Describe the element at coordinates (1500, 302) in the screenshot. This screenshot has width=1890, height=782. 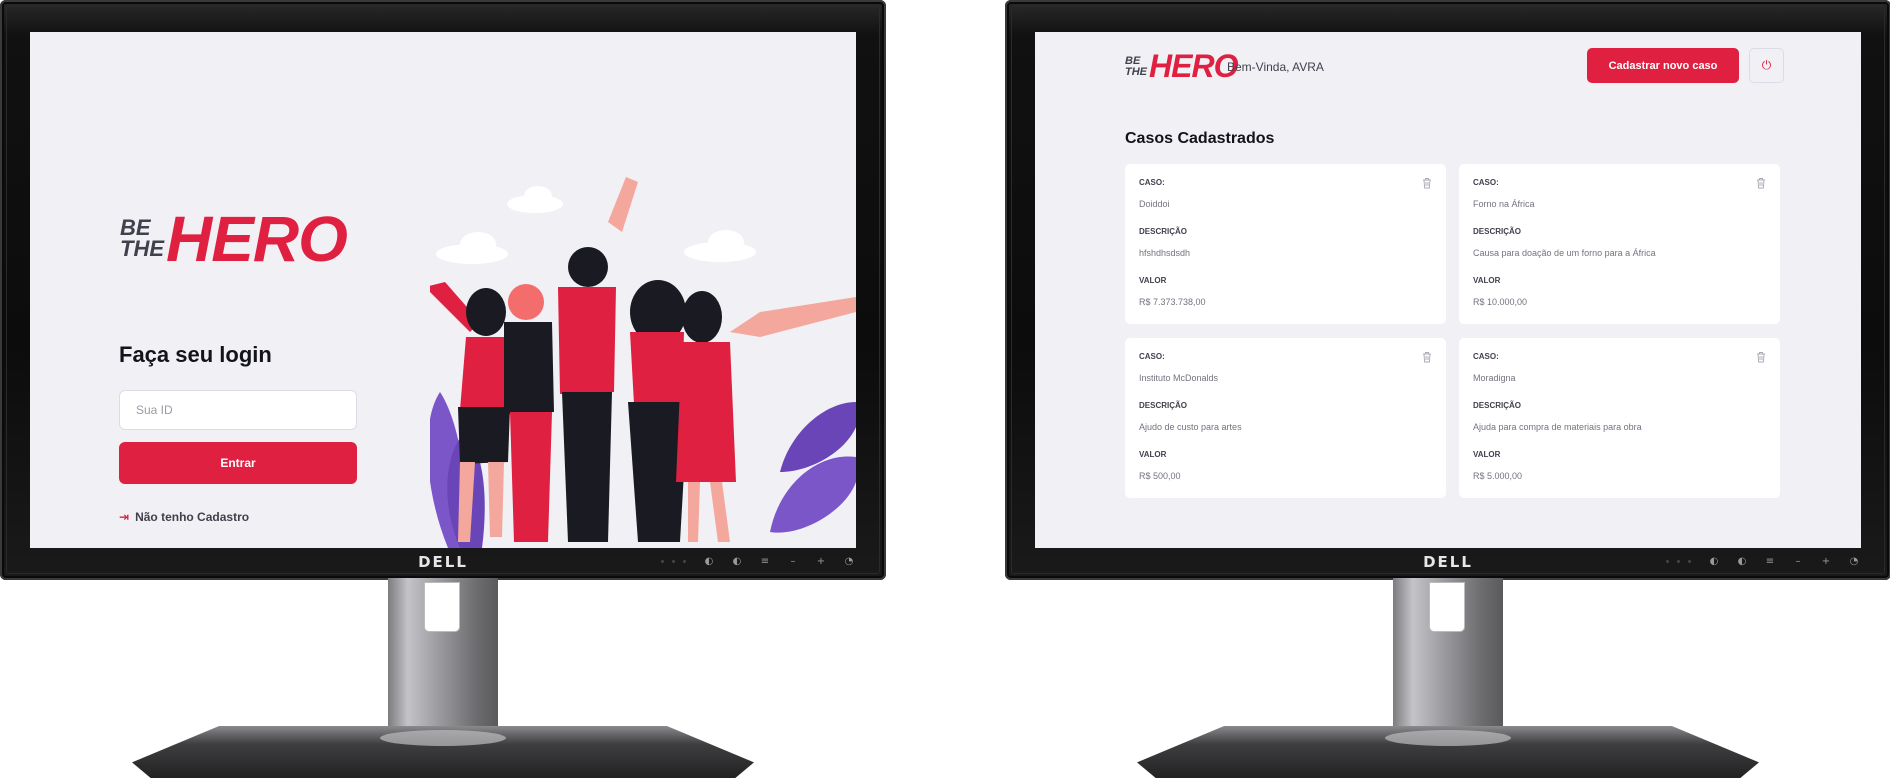
I see `case-value: R$ 10.000,00` at that location.